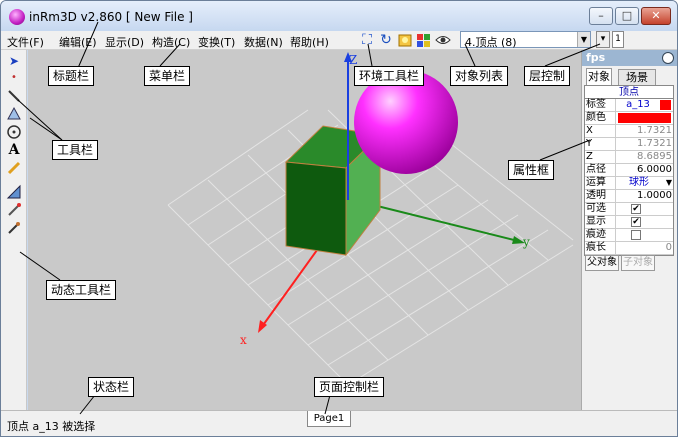 Image resolution: width=678 pixels, height=437 pixels. What do you see at coordinates (17, 17) in the screenshot?
I see `app-logo-icon` at bounding box center [17, 17].